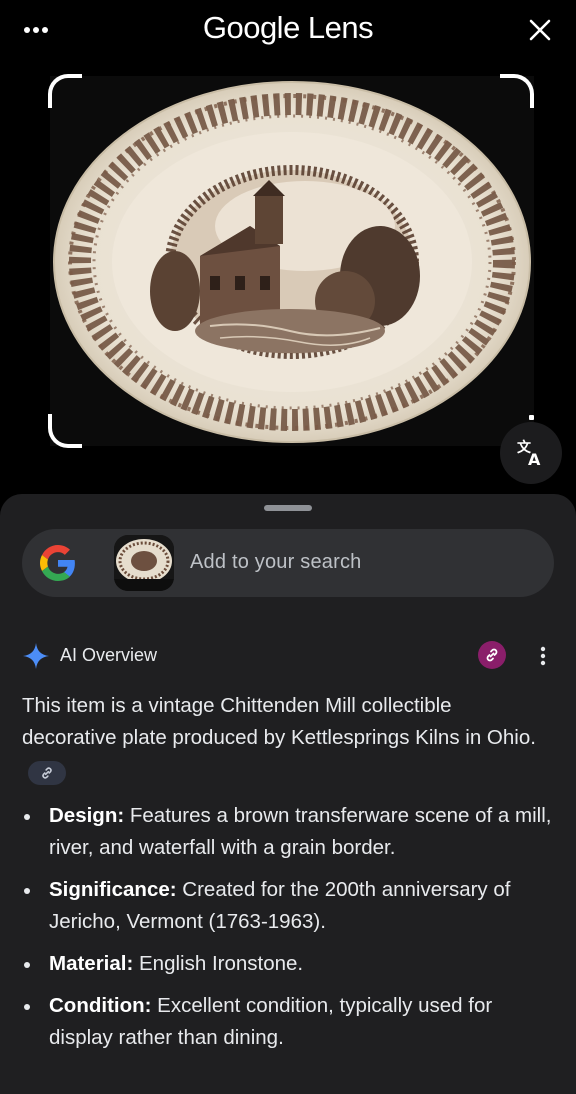 Image resolution: width=576 pixels, height=1094 pixels. I want to click on bullet-material: Material: English Ironstone., so click(287, 964).